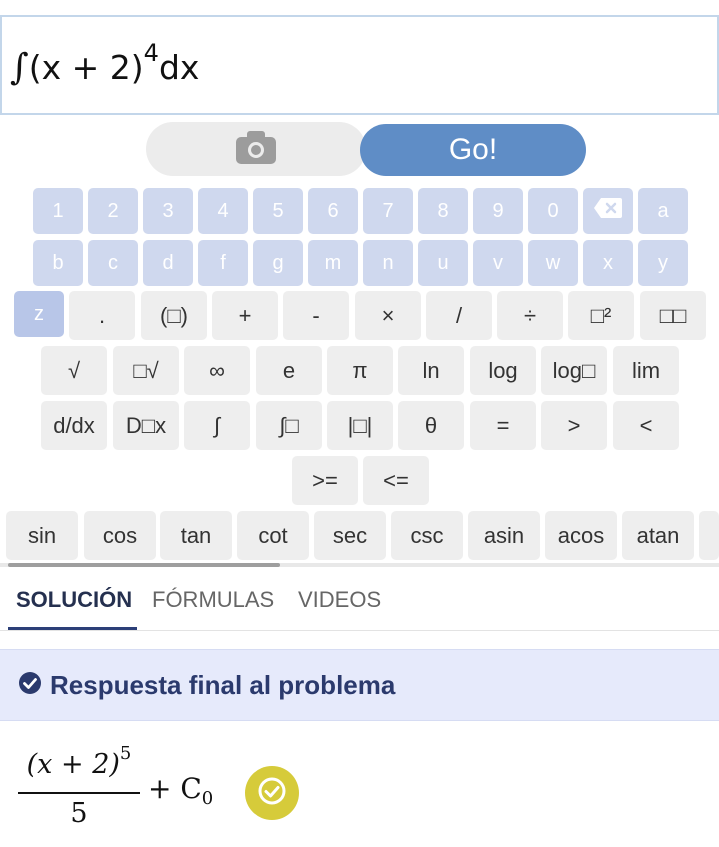 The width and height of the screenshot is (719, 847). What do you see at coordinates (174, 315) in the screenshot?
I see `key-op-2: (□)` at bounding box center [174, 315].